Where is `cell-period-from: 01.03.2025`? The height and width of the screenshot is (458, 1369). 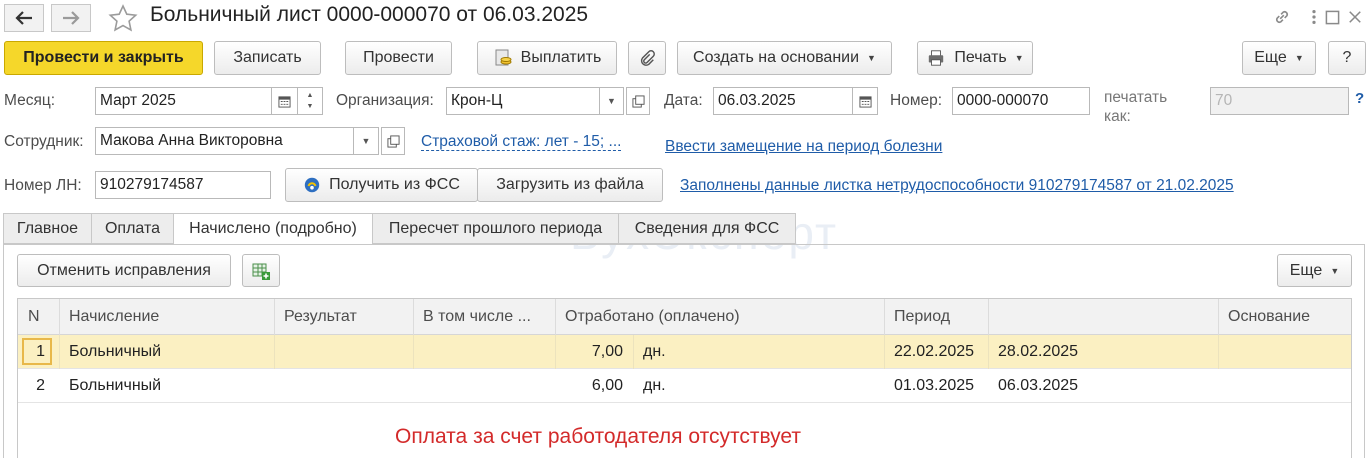
cell-period-from: 01.03.2025 is located at coordinates (936, 386).